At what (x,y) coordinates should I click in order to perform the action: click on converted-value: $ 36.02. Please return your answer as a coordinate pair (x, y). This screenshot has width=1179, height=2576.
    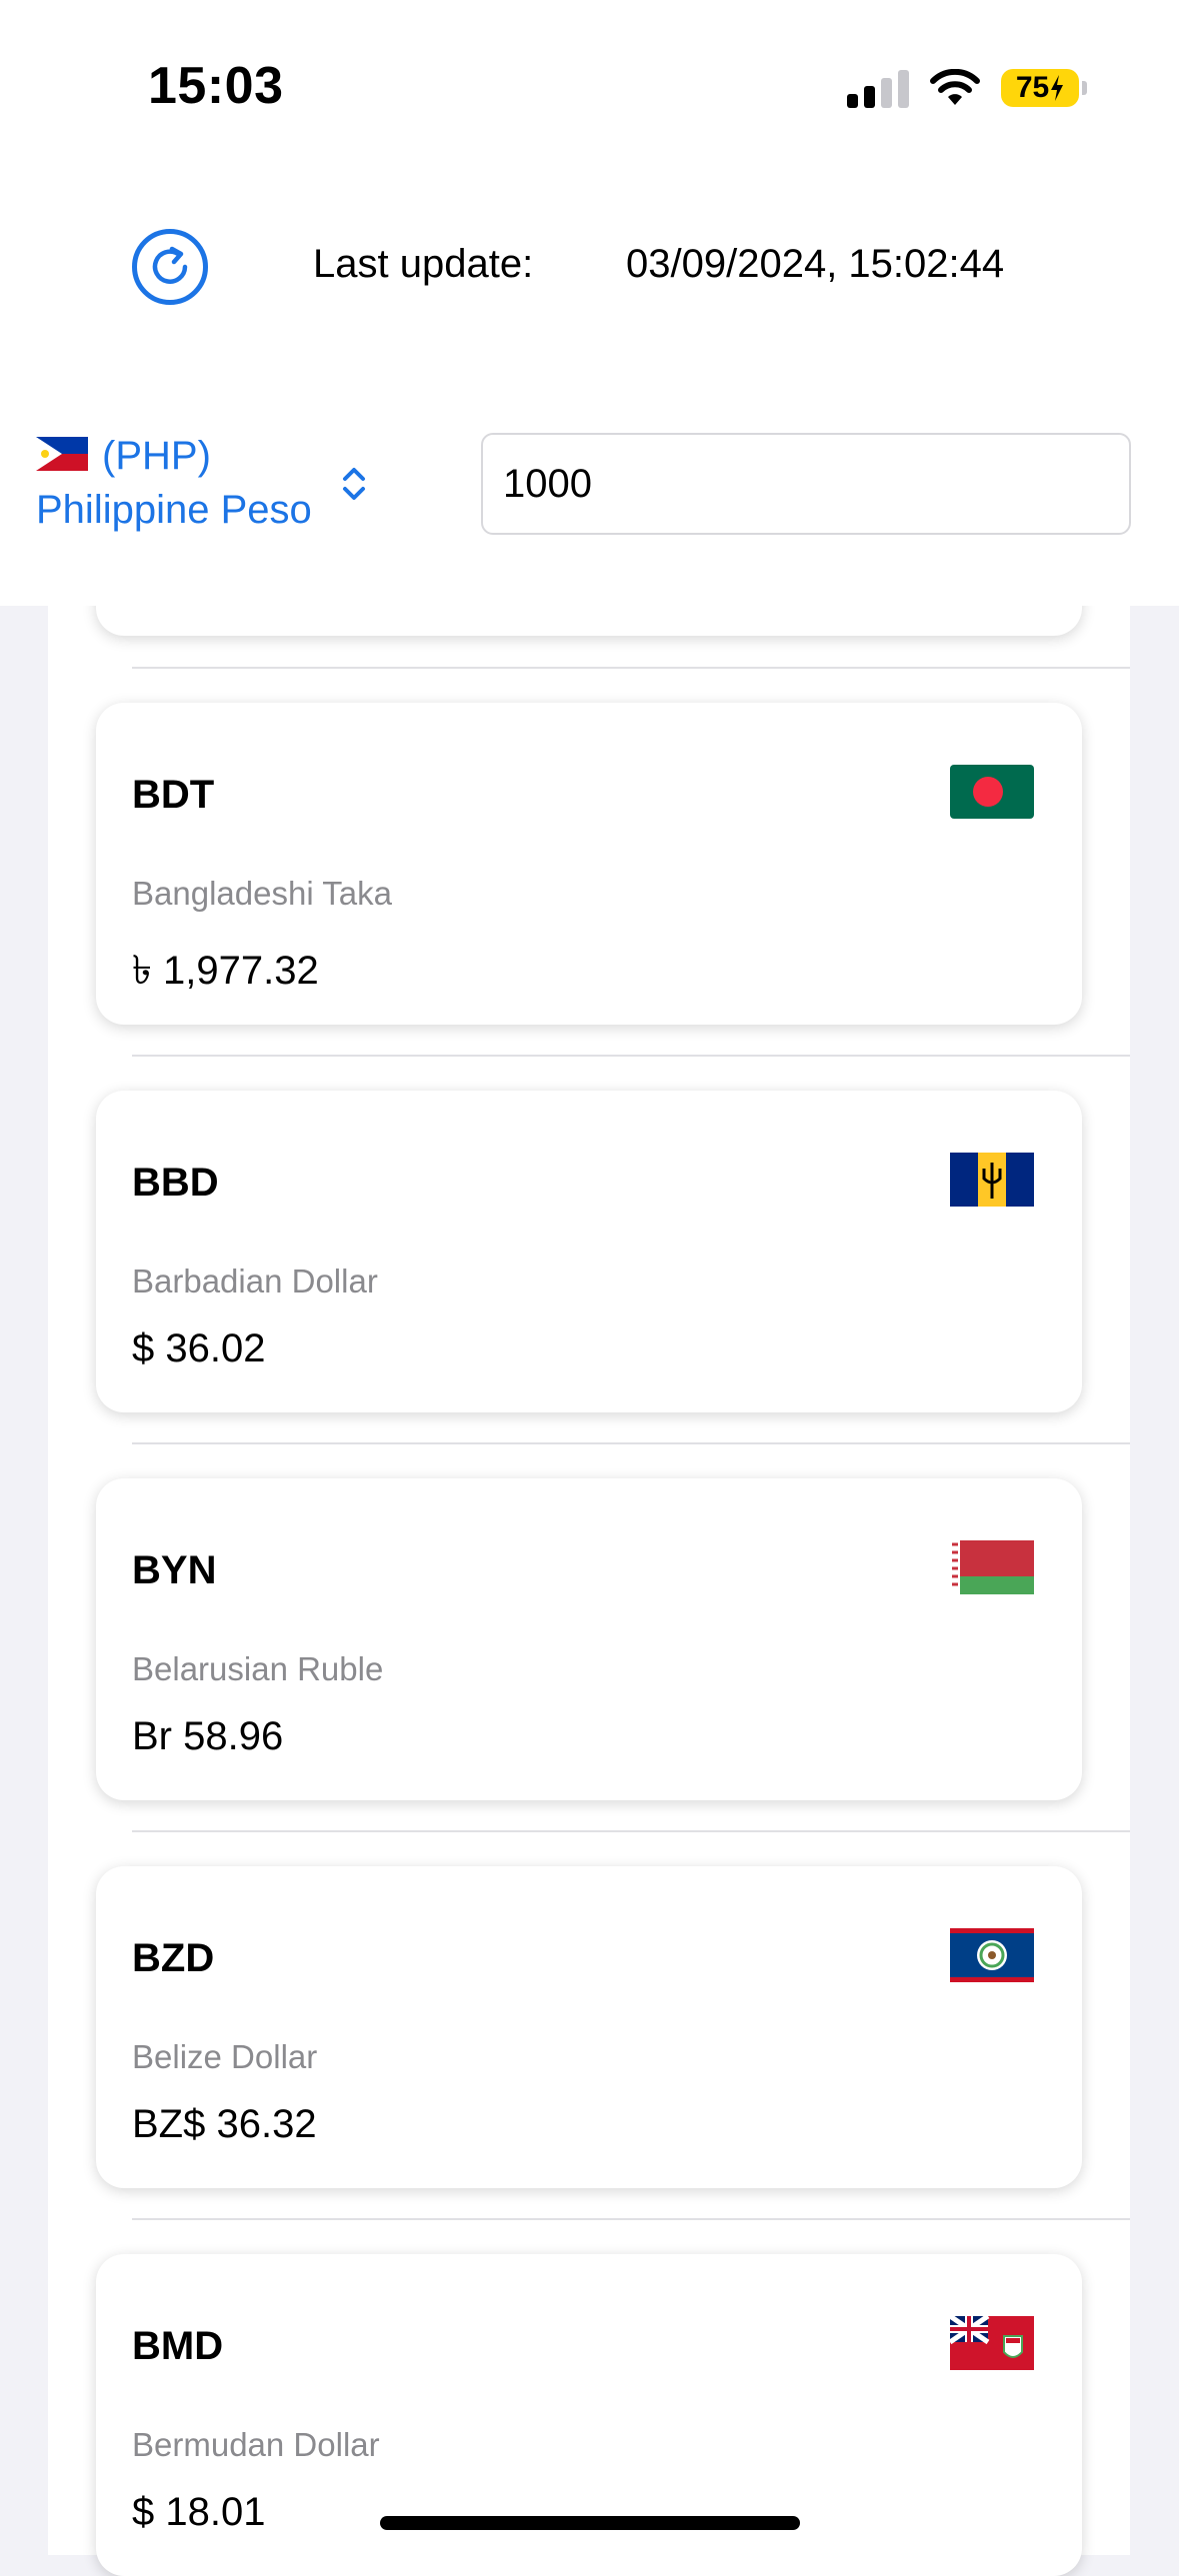
    Looking at the image, I should click on (199, 1348).